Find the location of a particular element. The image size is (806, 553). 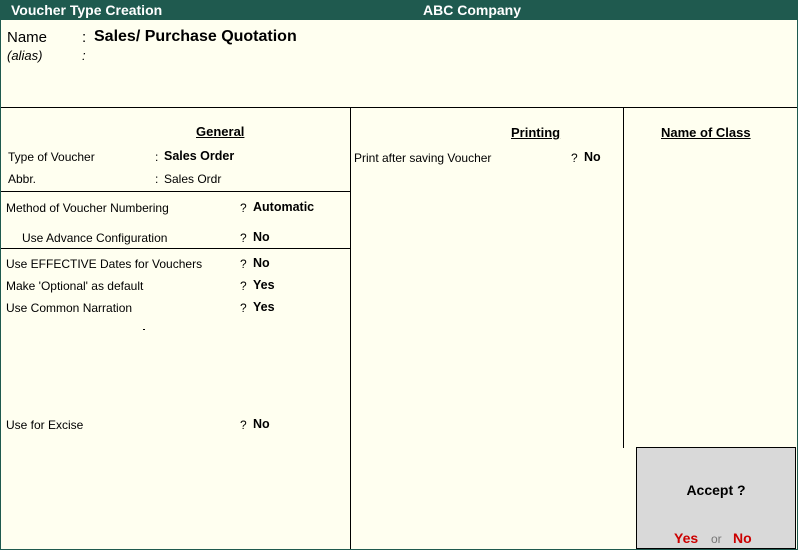

accept-dialog: Accept ? Yes or No is located at coordinates (716, 498).